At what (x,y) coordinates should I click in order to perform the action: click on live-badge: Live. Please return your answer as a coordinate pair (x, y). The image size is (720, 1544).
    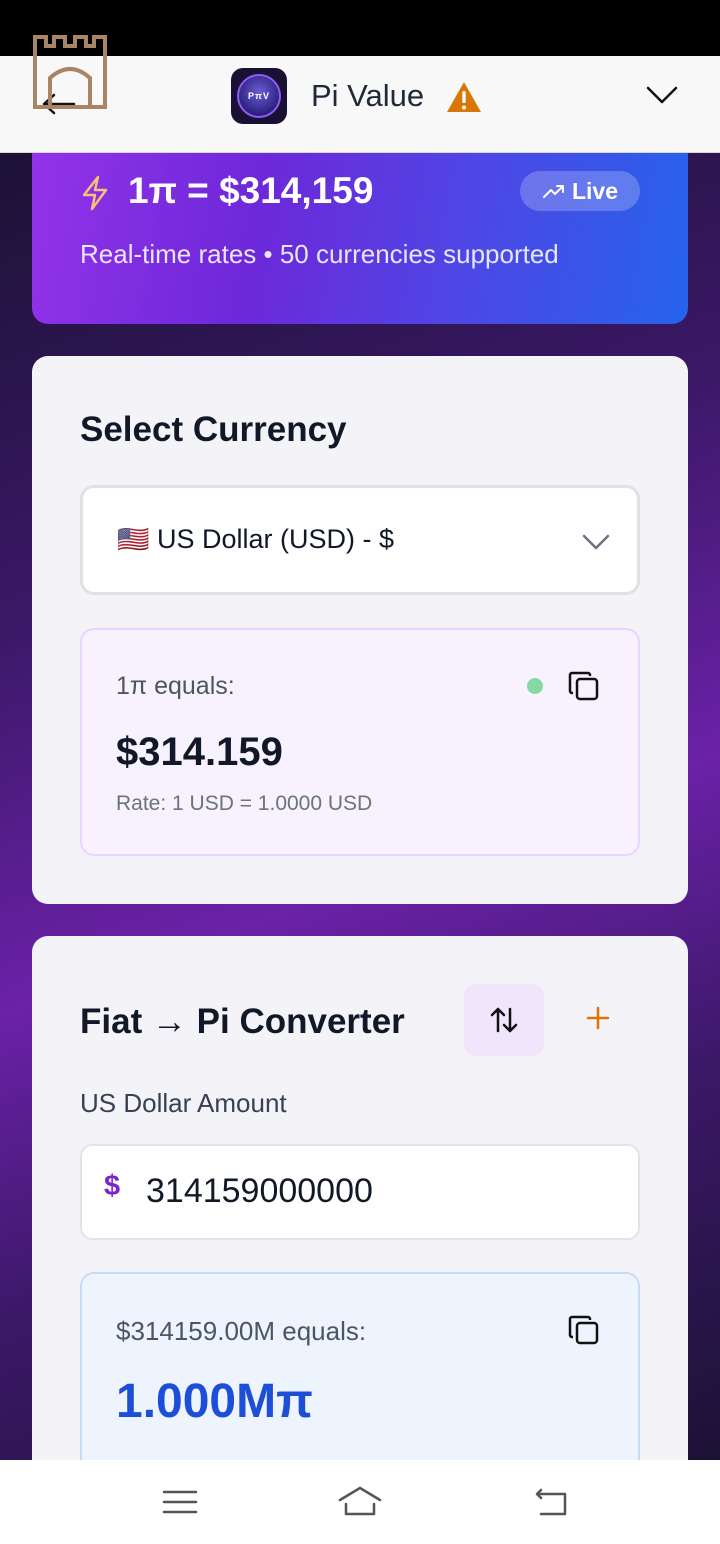
    Looking at the image, I should click on (580, 191).